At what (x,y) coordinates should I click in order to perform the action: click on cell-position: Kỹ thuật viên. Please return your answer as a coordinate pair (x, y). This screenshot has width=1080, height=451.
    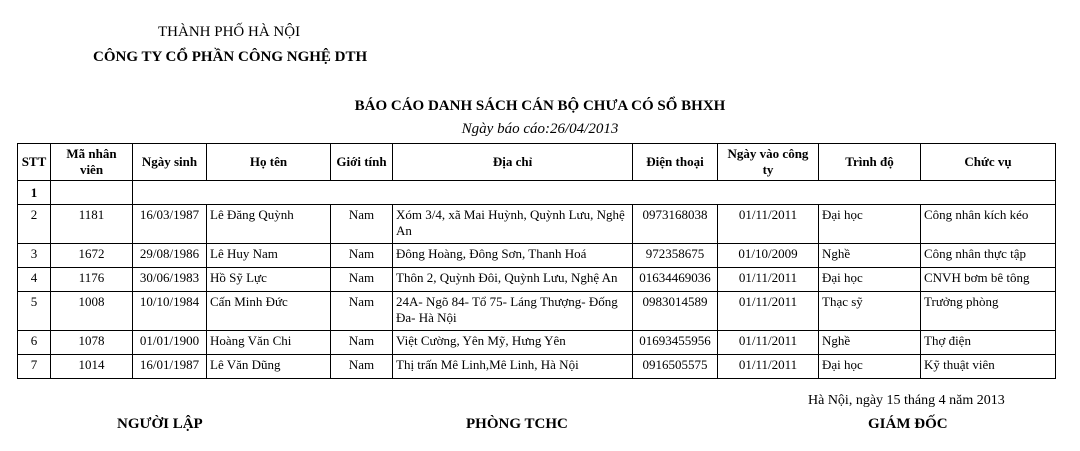
    Looking at the image, I should click on (988, 366).